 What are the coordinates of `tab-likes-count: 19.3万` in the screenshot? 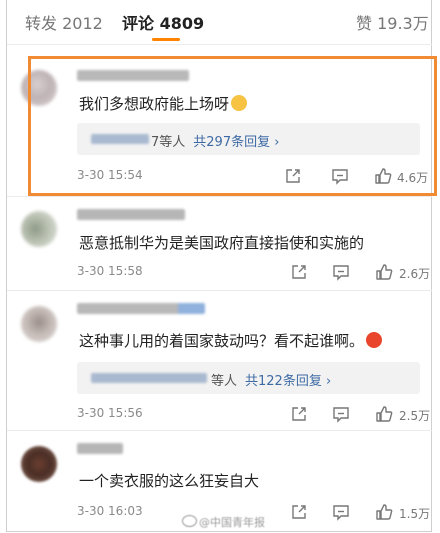 It's located at (403, 23).